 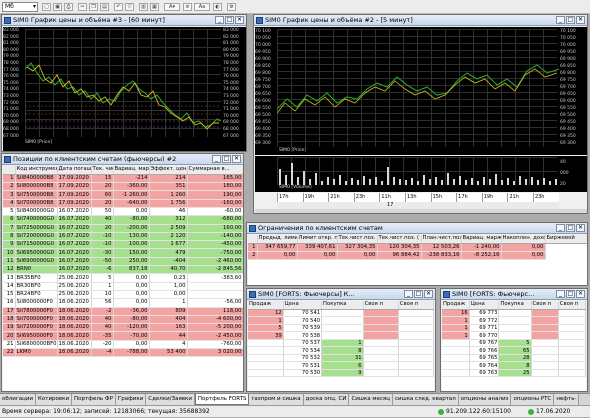 I want to click on chart-icon: ▥, so click(x=143, y=7).